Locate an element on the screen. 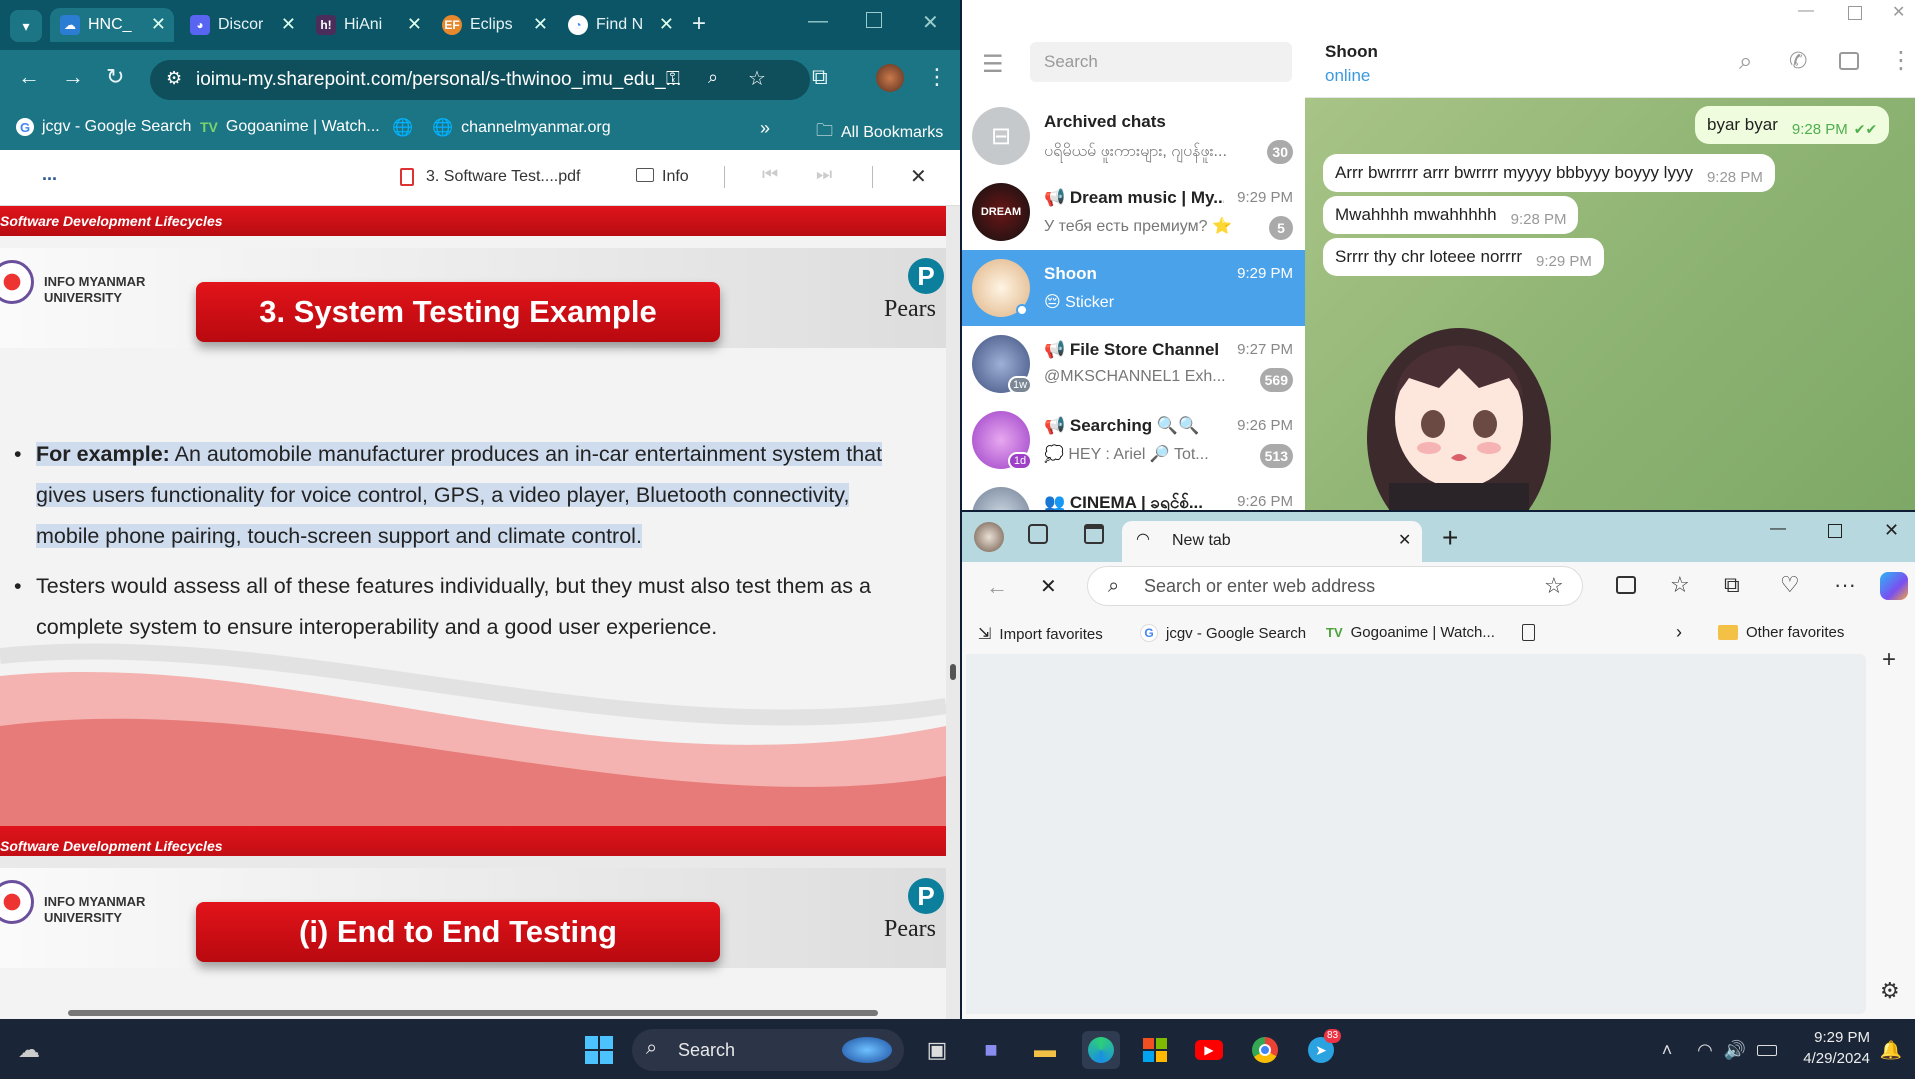 Image resolution: width=1915 pixels, height=1079 pixels. chat-shoon: Shoon 9:29 PM 😔 Sticker is located at coordinates (1133, 288).